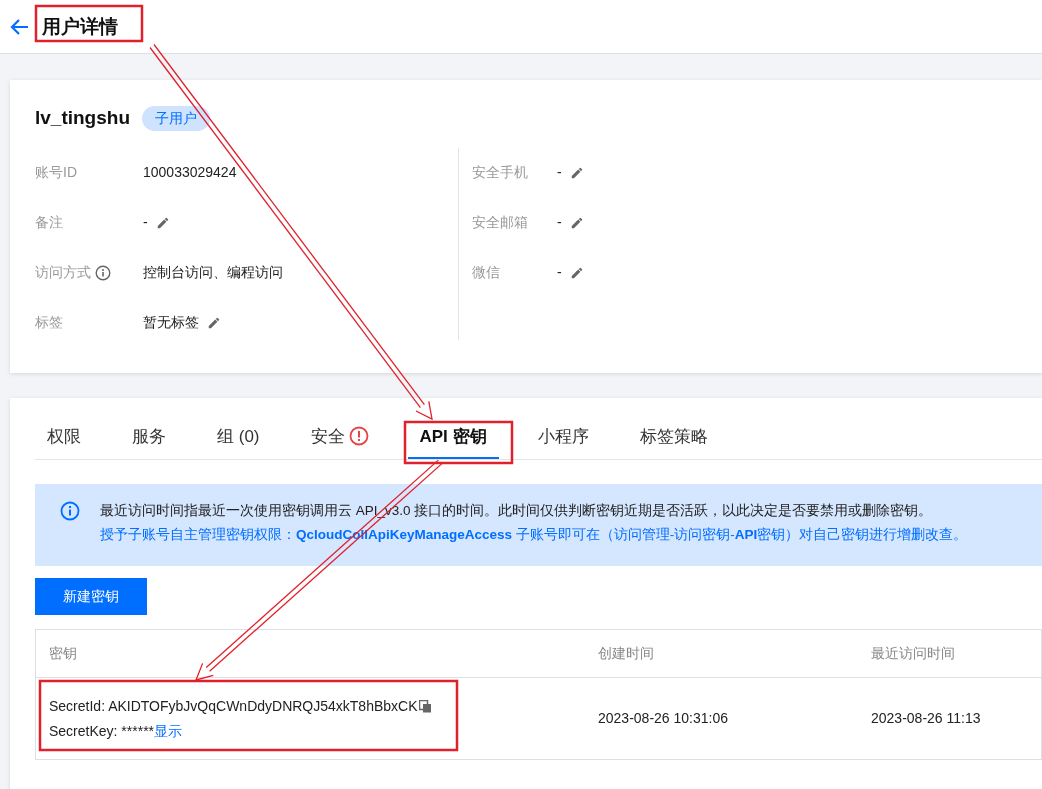 Image resolution: width=1042 pixels, height=789 pixels. What do you see at coordinates (20, 26) in the screenshot?
I see `back-arrow-icon` at bounding box center [20, 26].